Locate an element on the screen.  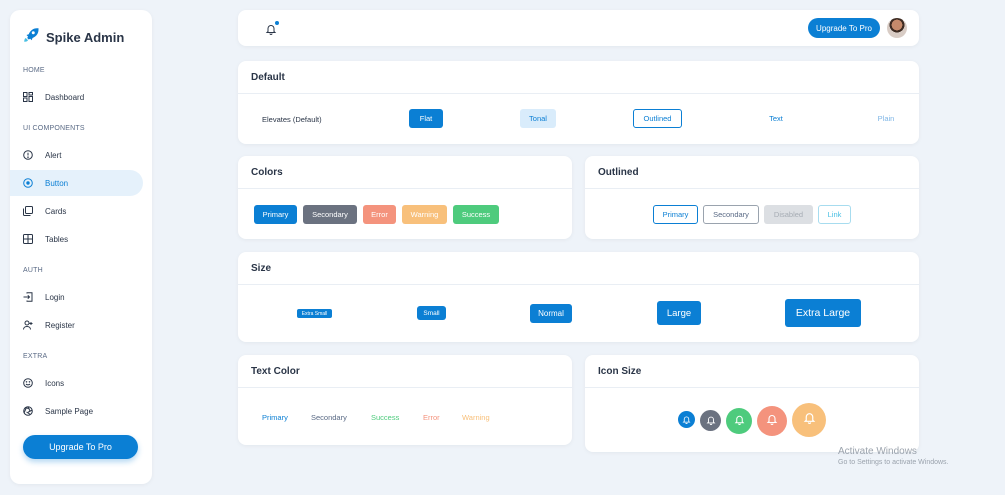
outlined-button: Outlined is located at coordinates (657, 118).